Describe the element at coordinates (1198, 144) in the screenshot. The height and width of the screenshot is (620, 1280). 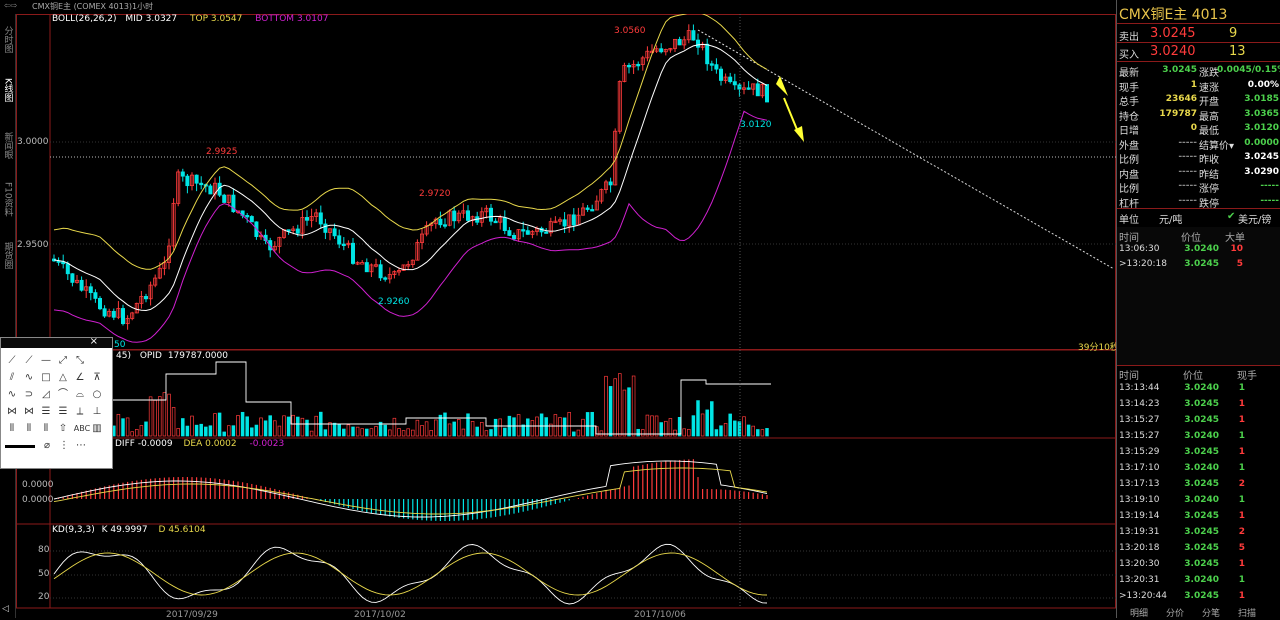
I see `quote-row: 外盘 ----- 结算价▾ 0.0000` at that location.